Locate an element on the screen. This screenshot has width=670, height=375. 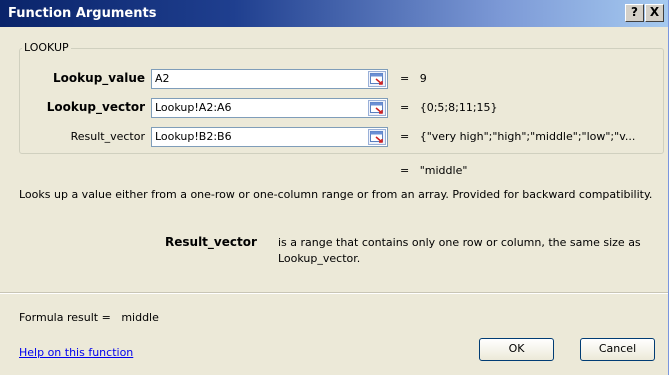
result-vector-input: Lookup!B2:B6 is located at coordinates (269, 137).